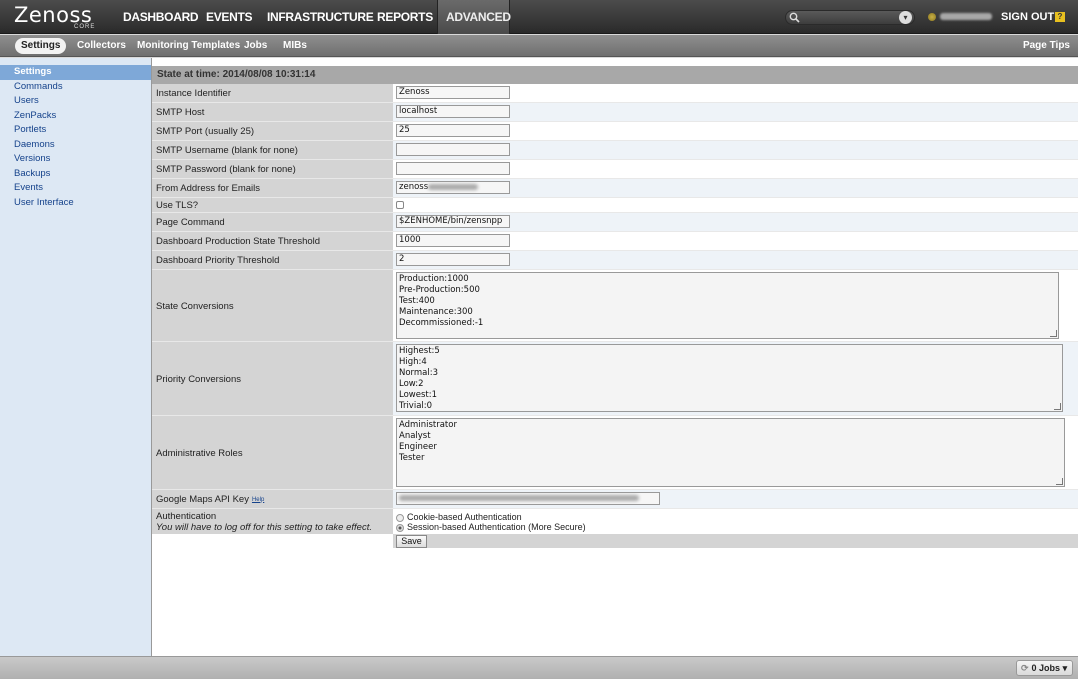  What do you see at coordinates (453, 168) in the screenshot?
I see `smtp-password-input` at bounding box center [453, 168].